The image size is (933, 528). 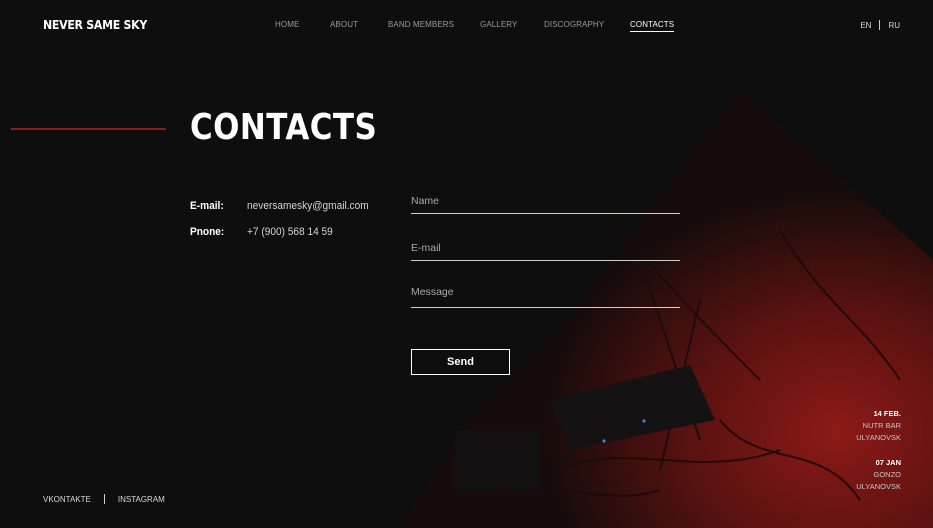 I want to click on email-row: E-mail: neversamesky@gmail.com, so click(x=284, y=206).